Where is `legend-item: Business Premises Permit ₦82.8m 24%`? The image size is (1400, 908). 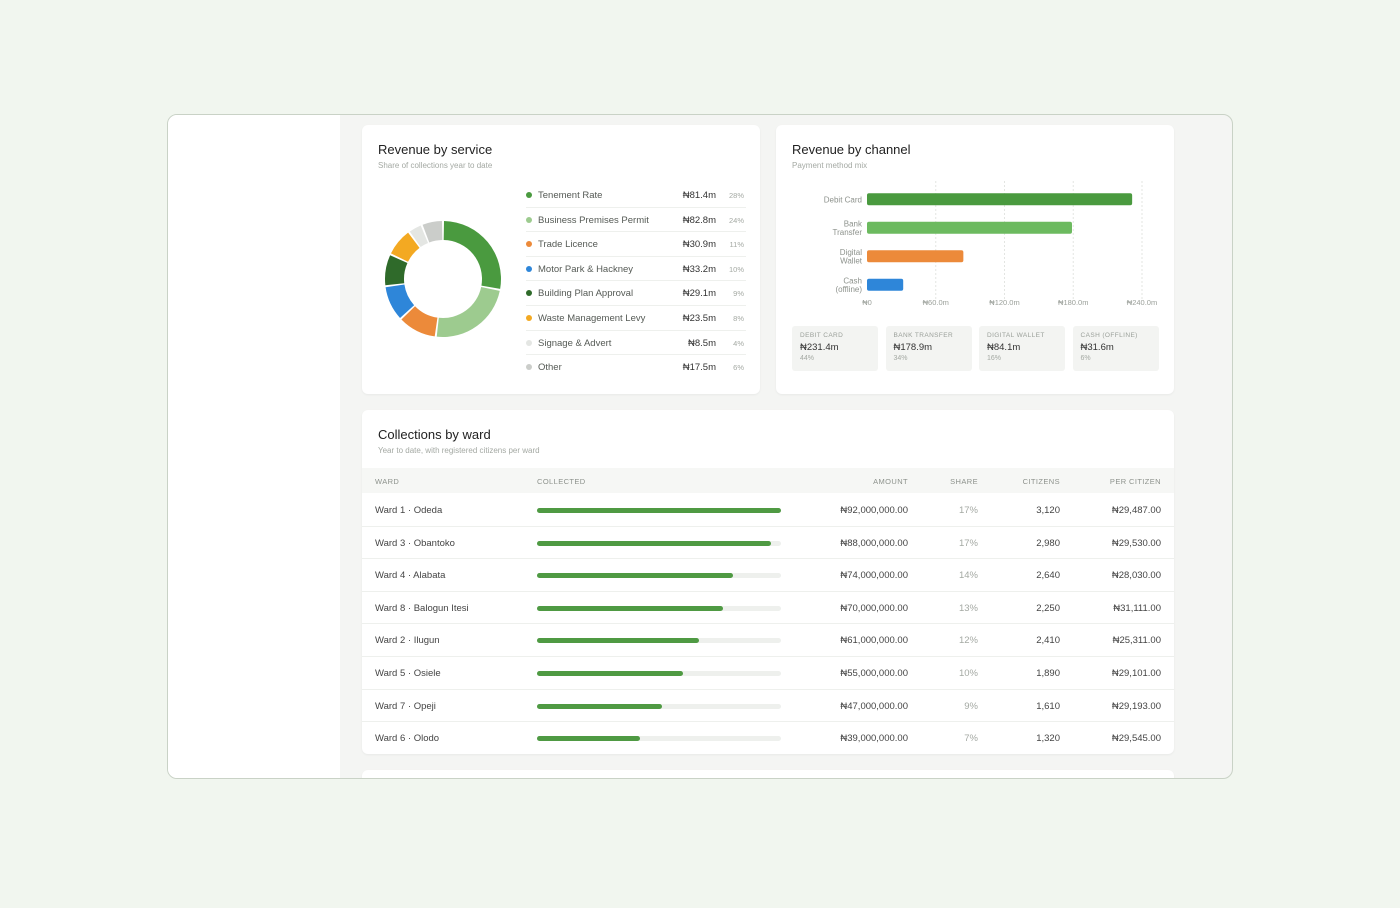
legend-item: Business Premises Permit ₦82.8m 24% is located at coordinates (636, 220).